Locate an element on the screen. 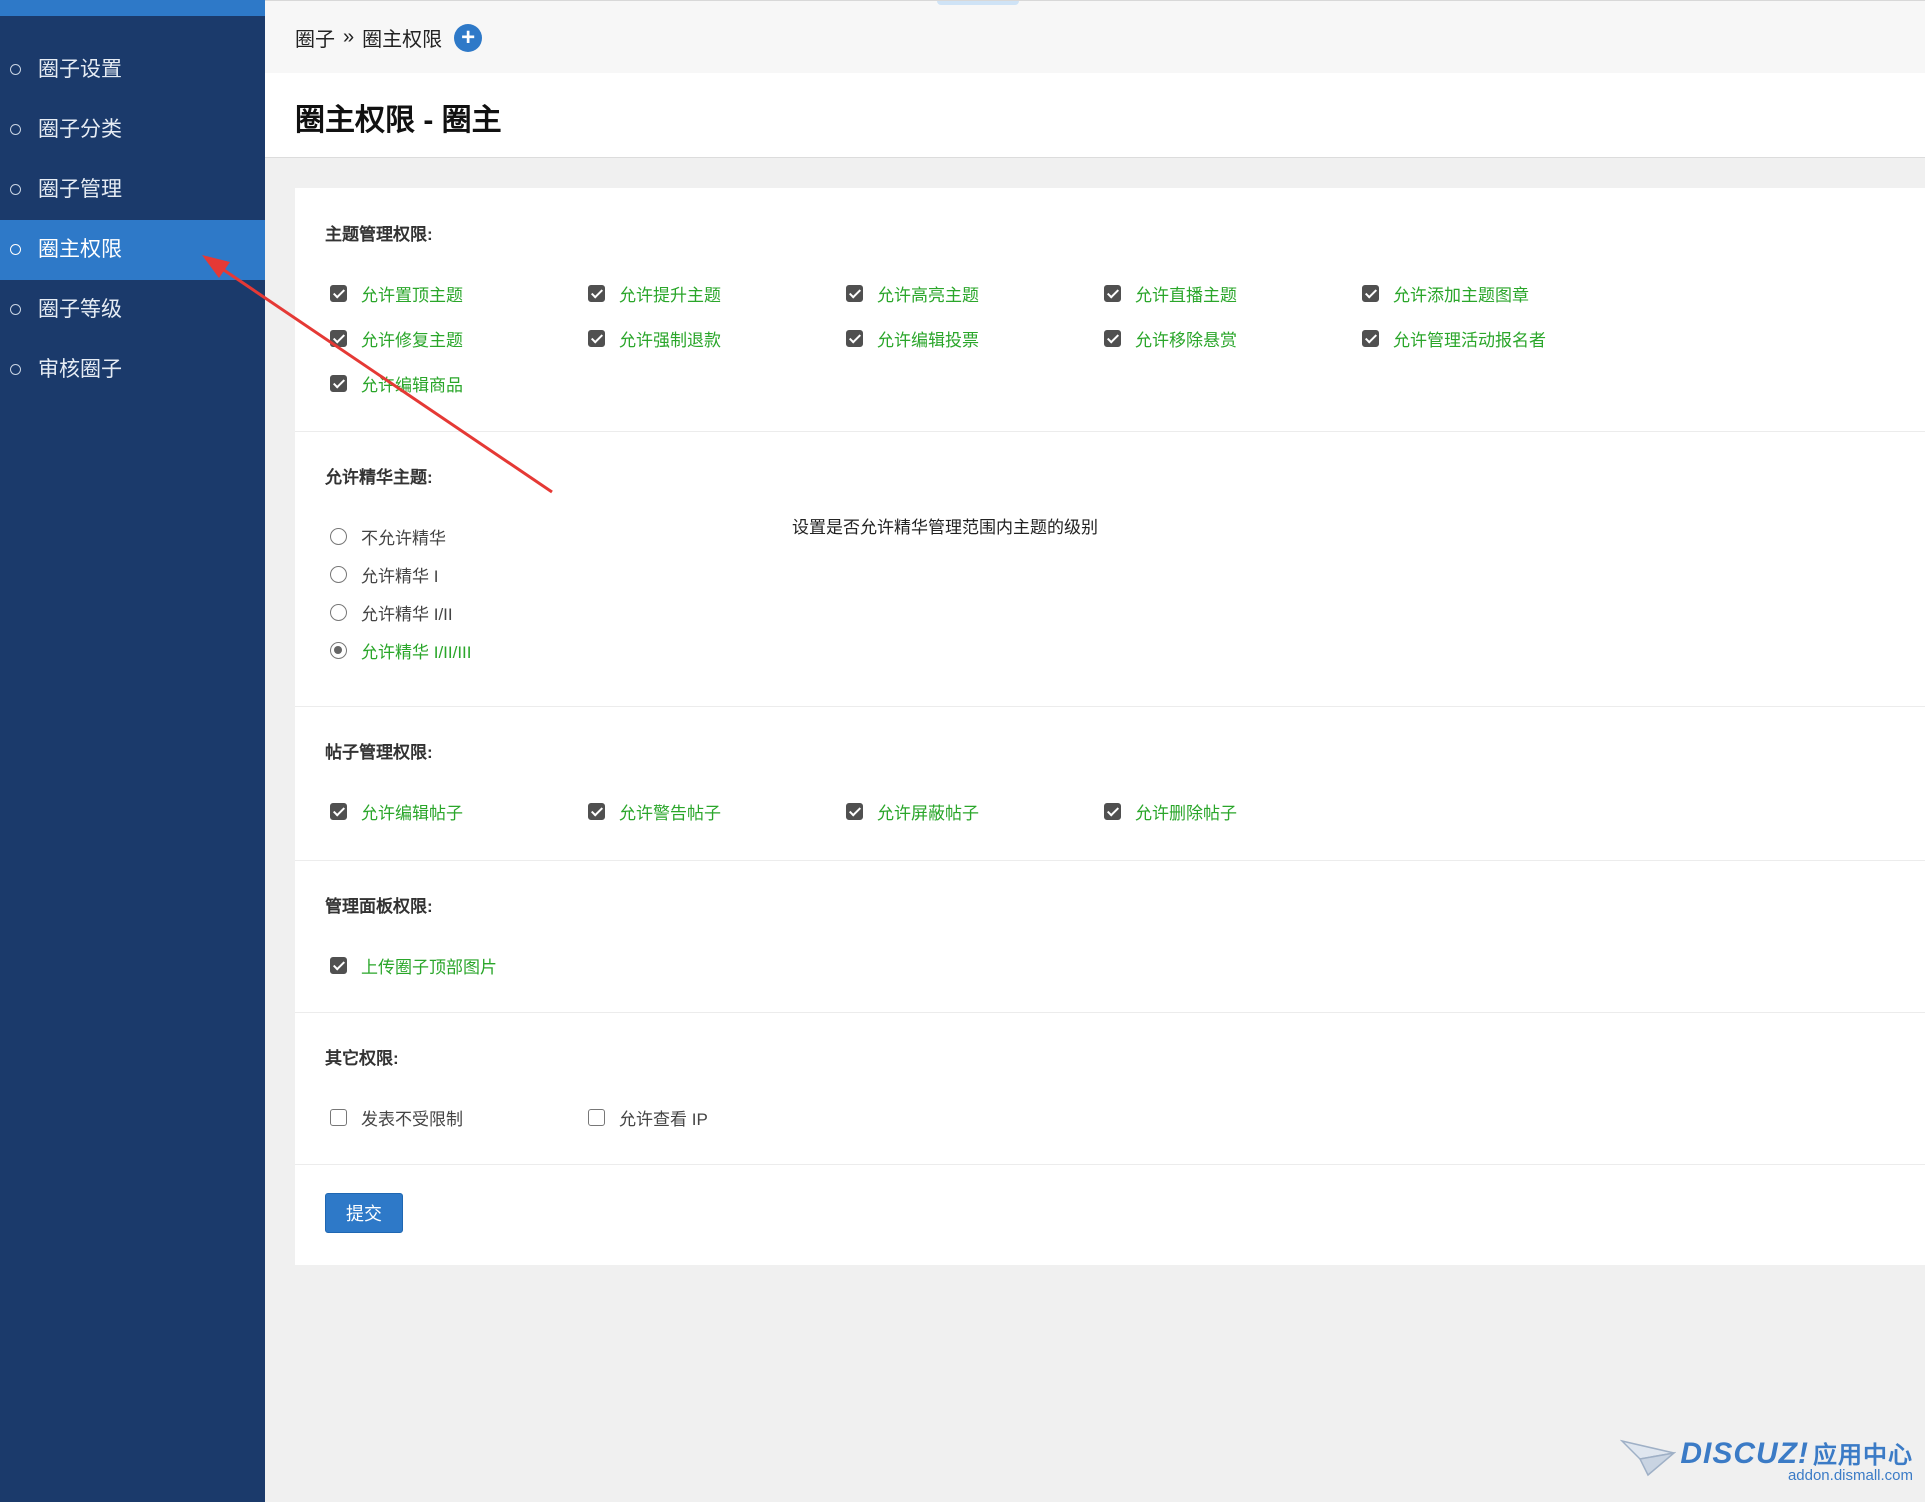  option-label: 允许编辑帖子 is located at coordinates (412, 813).